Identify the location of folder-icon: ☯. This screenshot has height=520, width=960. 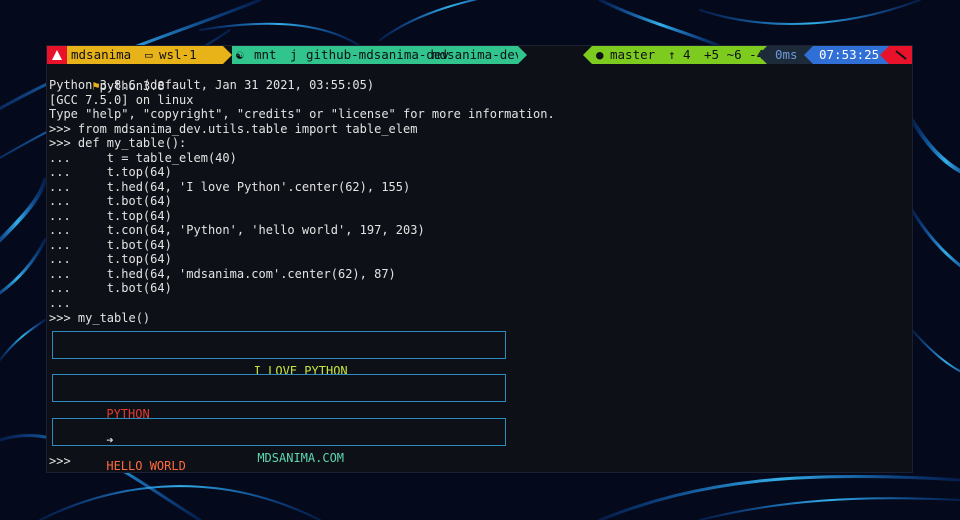
(240, 54).